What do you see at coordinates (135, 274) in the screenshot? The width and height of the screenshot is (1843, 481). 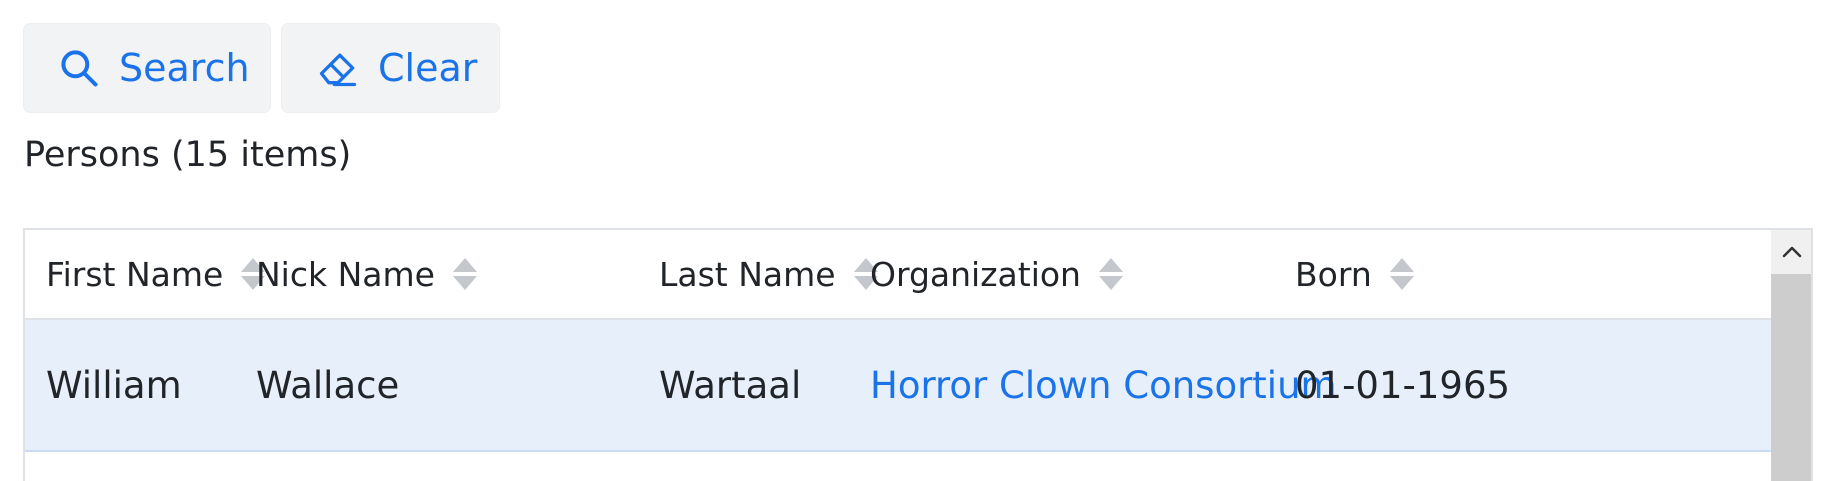 I see `column-label: First Name` at bounding box center [135, 274].